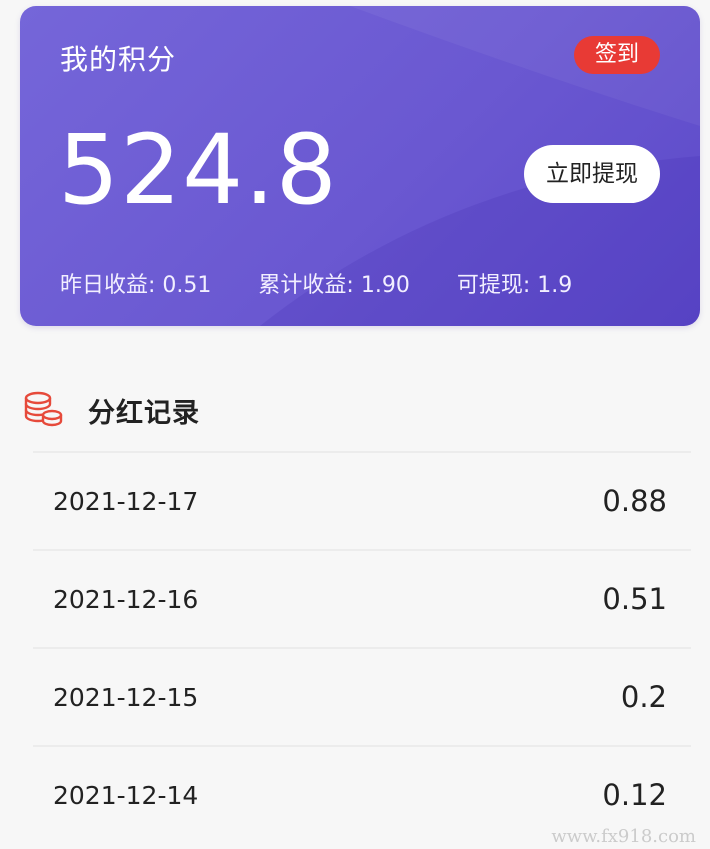 This screenshot has height=849, width=710. Describe the element at coordinates (634, 795) in the screenshot. I see `record-value: 0.12` at that location.